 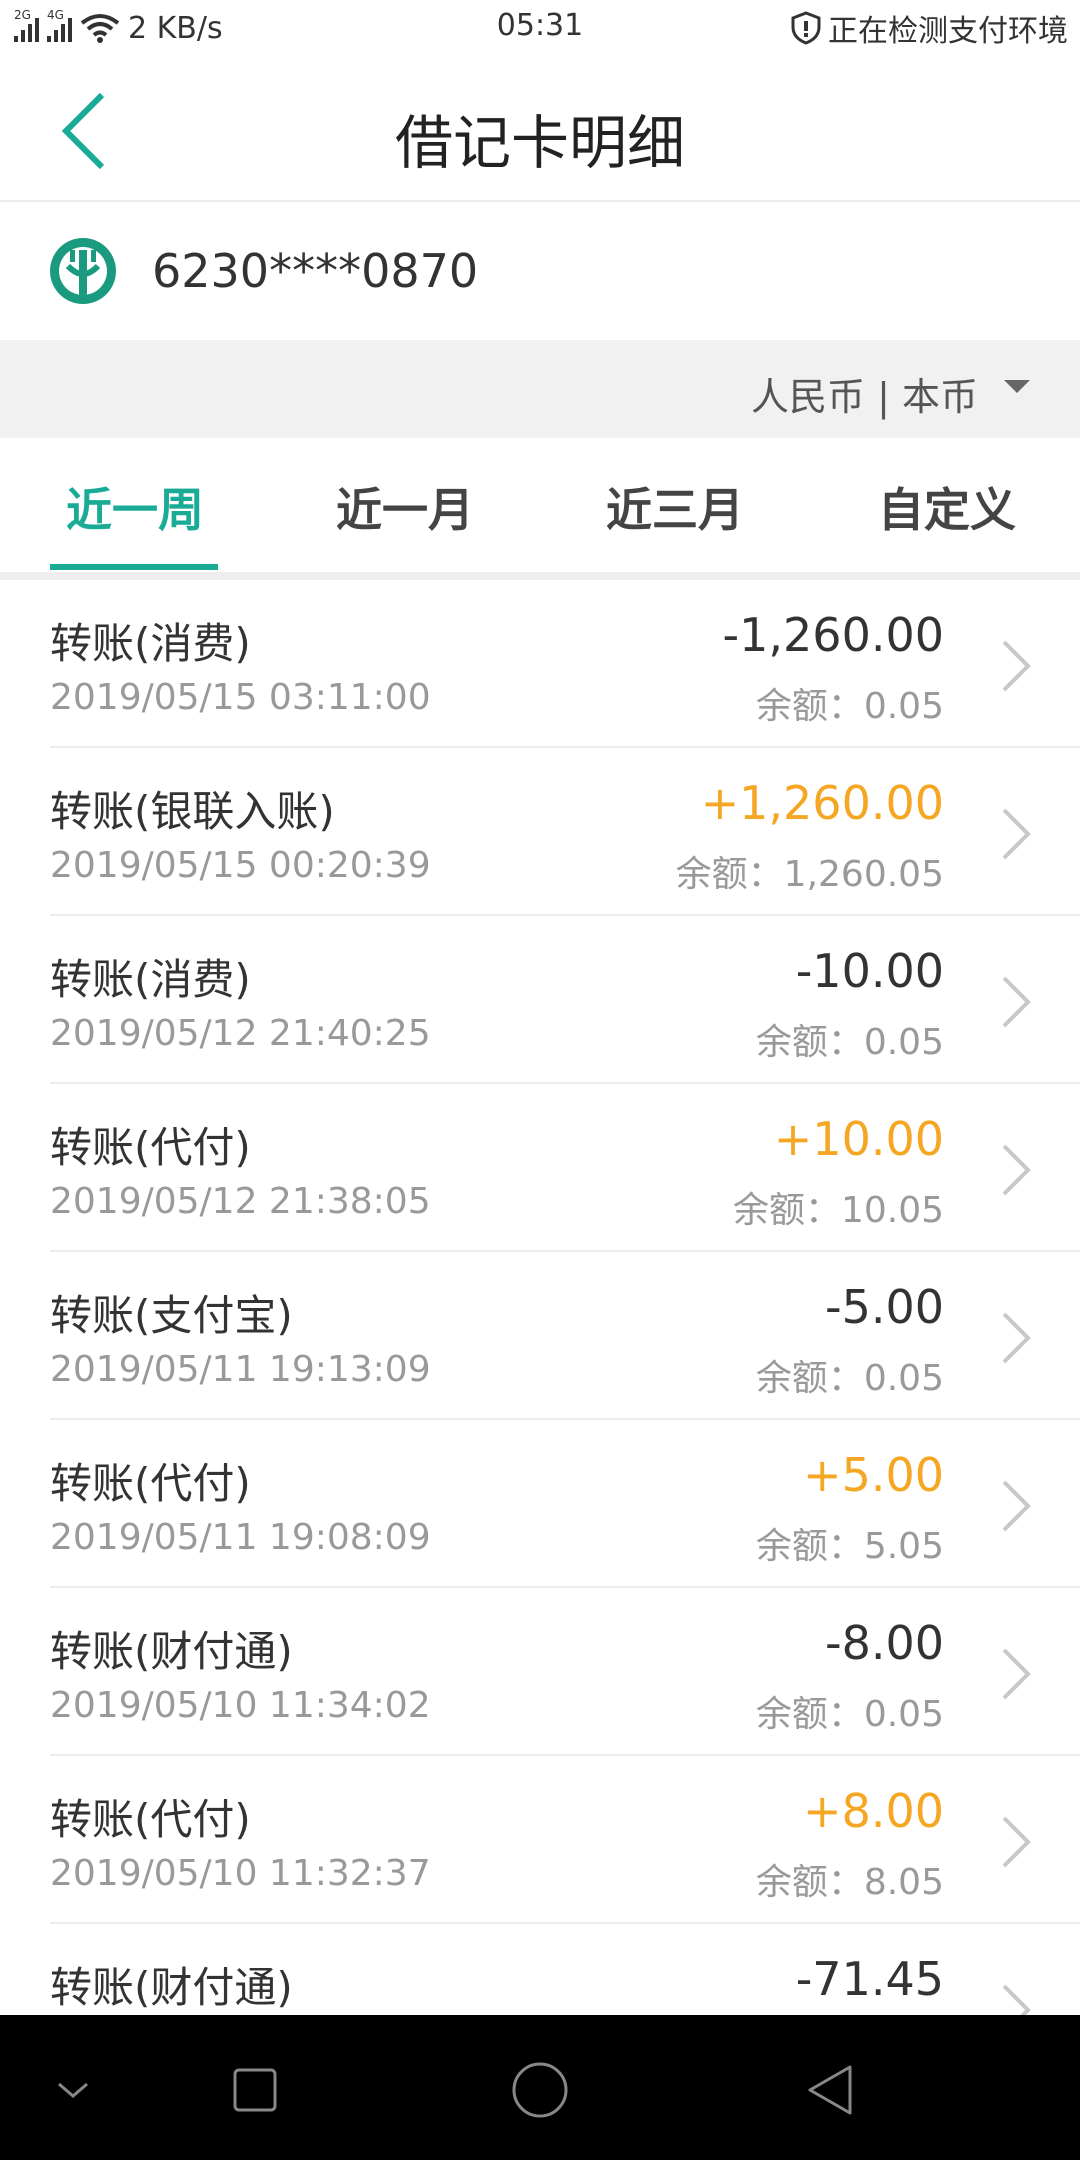 I want to click on period-tabs: 近一周 近一月 近三月 自定义, so click(x=540, y=505).